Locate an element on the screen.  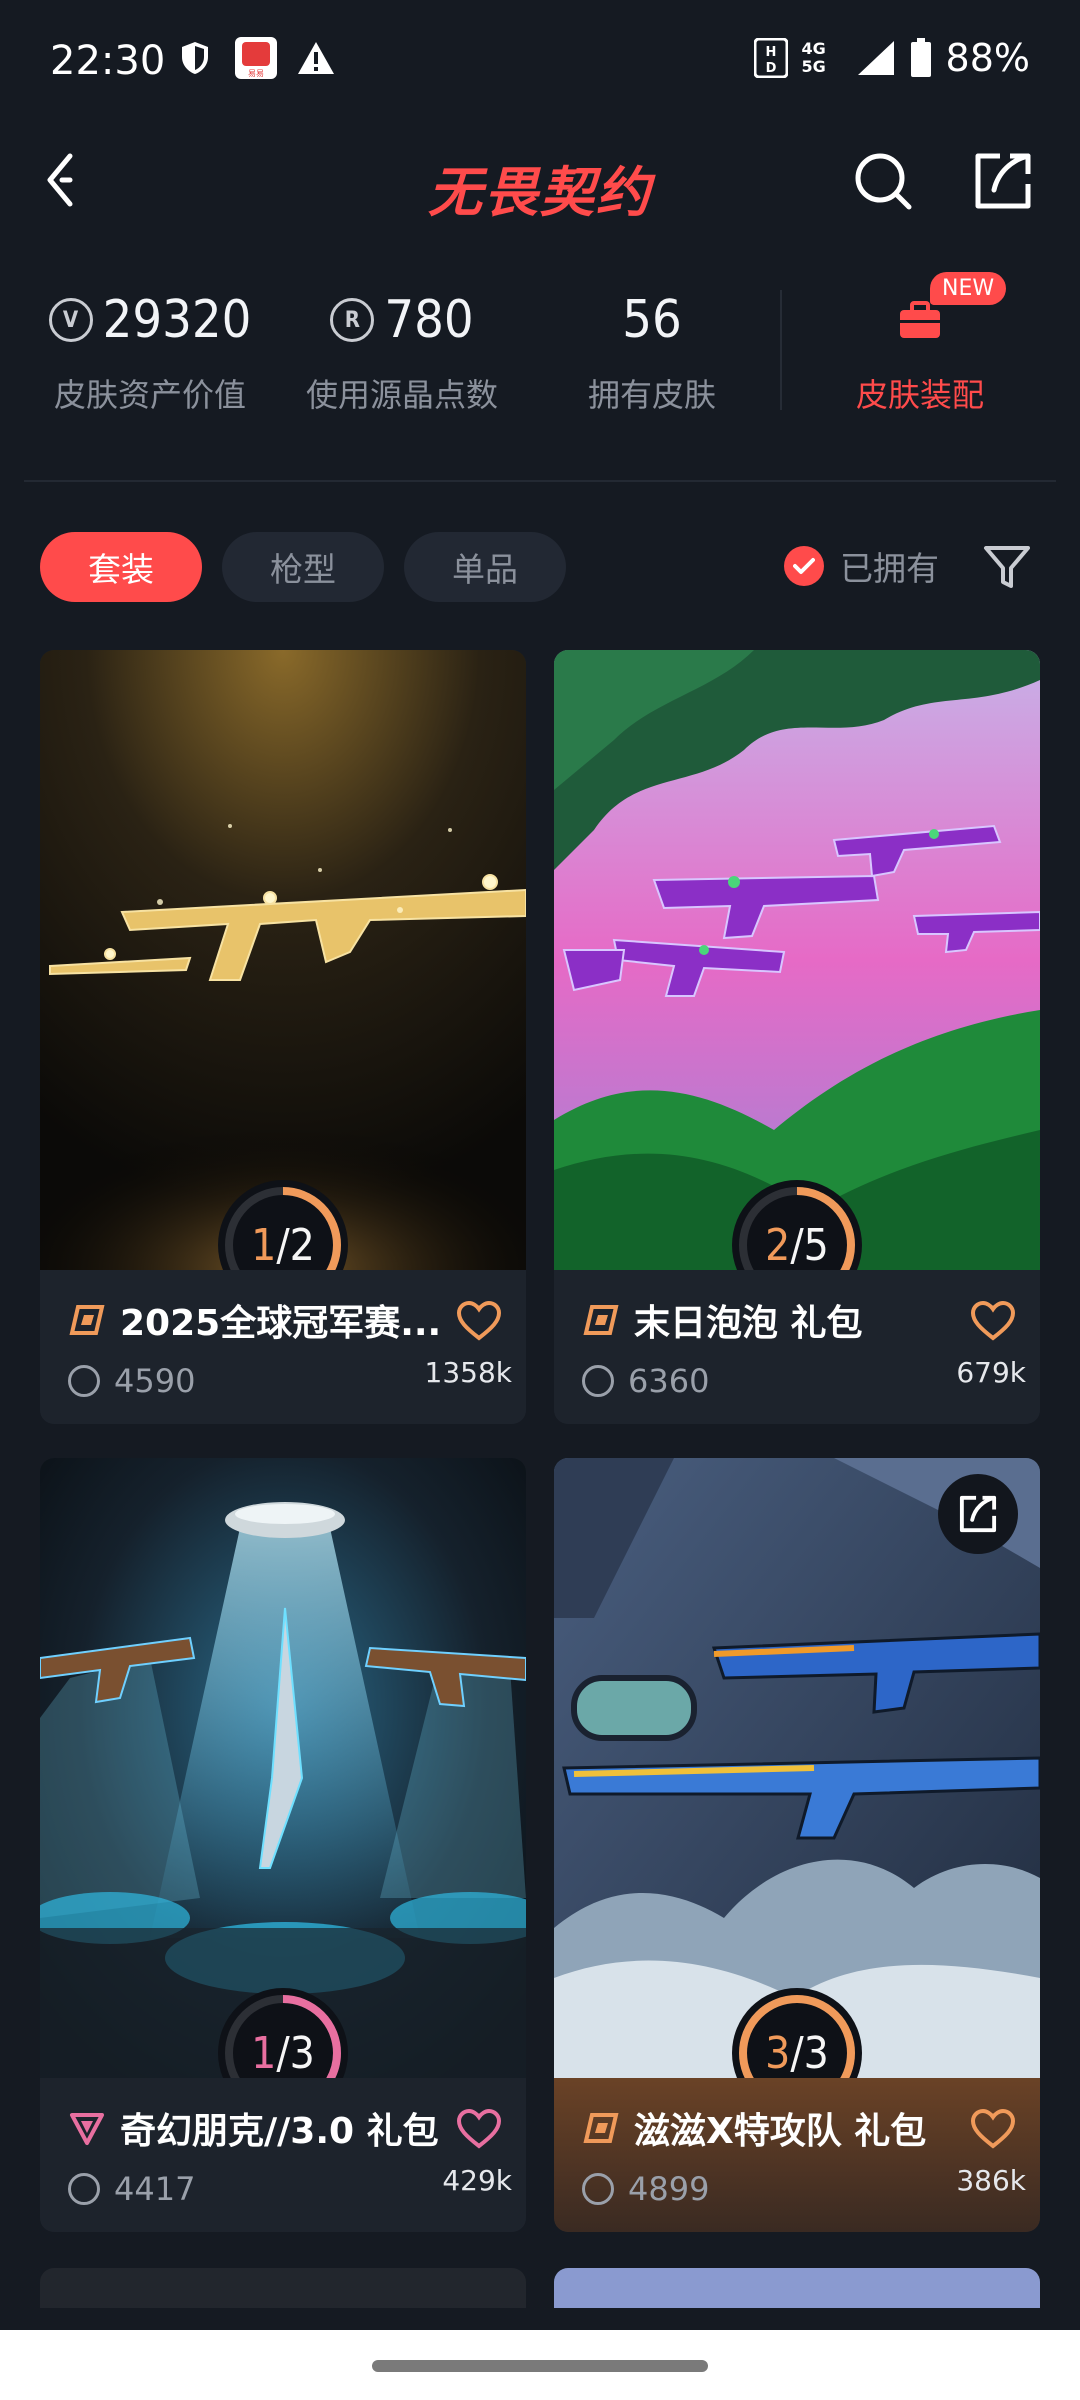
bundle-price: 4899 is located at coordinates (669, 2189).